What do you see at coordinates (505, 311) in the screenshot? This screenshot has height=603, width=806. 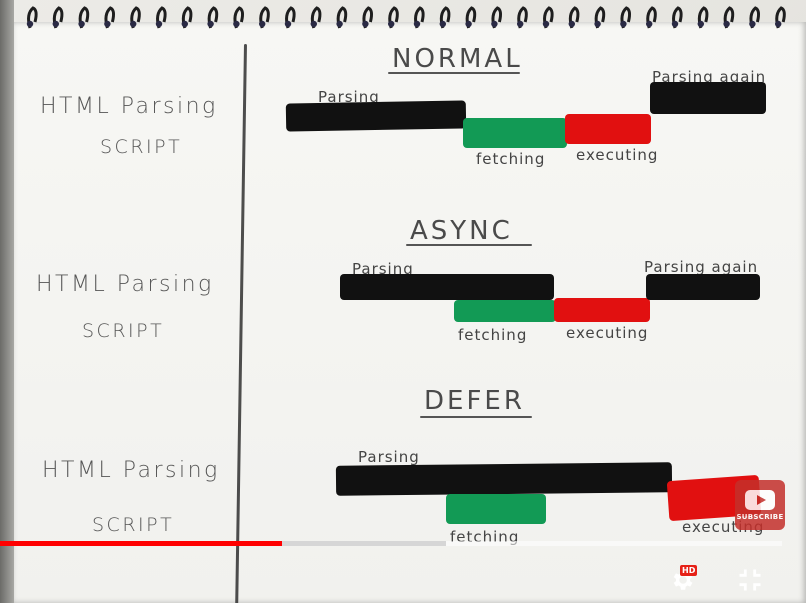 I see `section-async-fetching-bar` at bounding box center [505, 311].